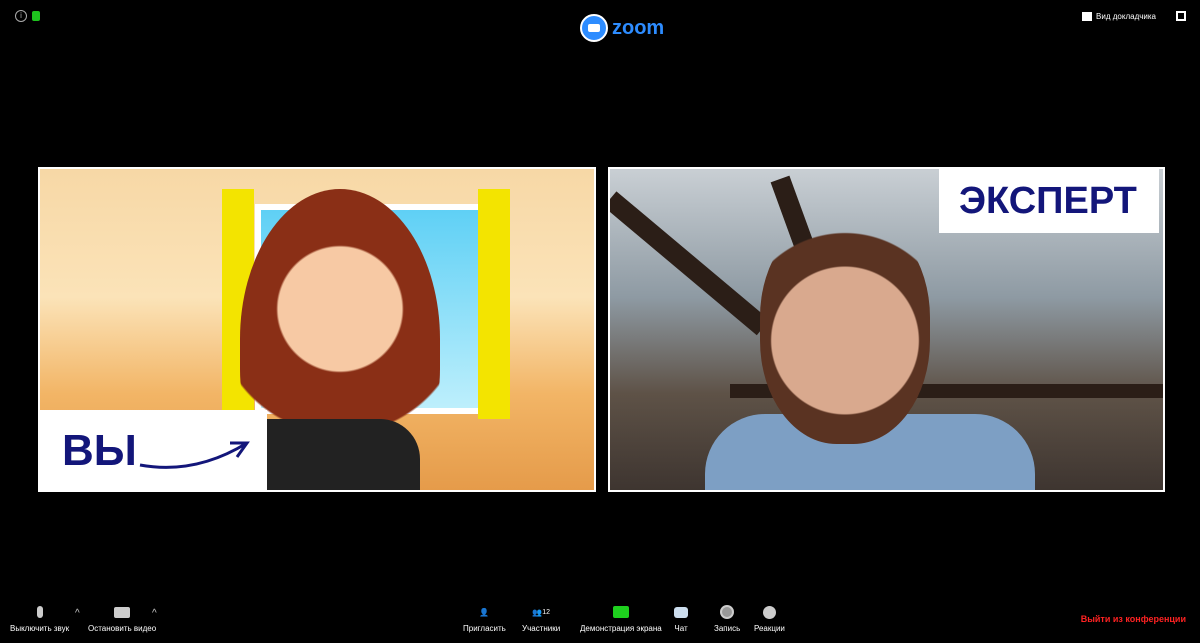 This screenshot has width=1200, height=643. I want to click on record-icon, so click(727, 612).